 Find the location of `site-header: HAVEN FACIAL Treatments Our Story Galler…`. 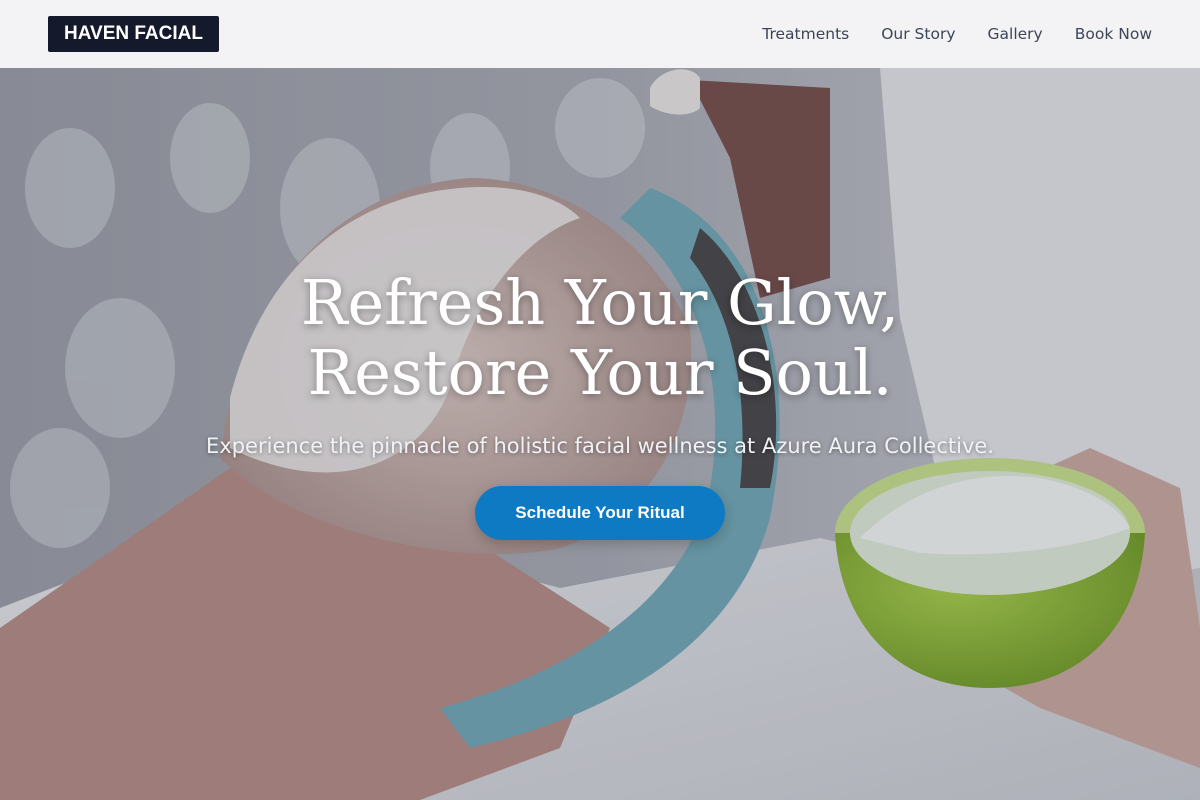

site-header: HAVEN FACIAL Treatments Our Story Galler… is located at coordinates (600, 34).